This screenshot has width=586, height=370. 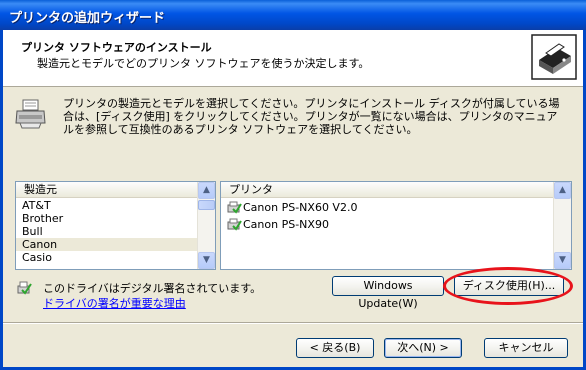 I want to click on printer-column-header: プリンタ, so click(x=387, y=190).